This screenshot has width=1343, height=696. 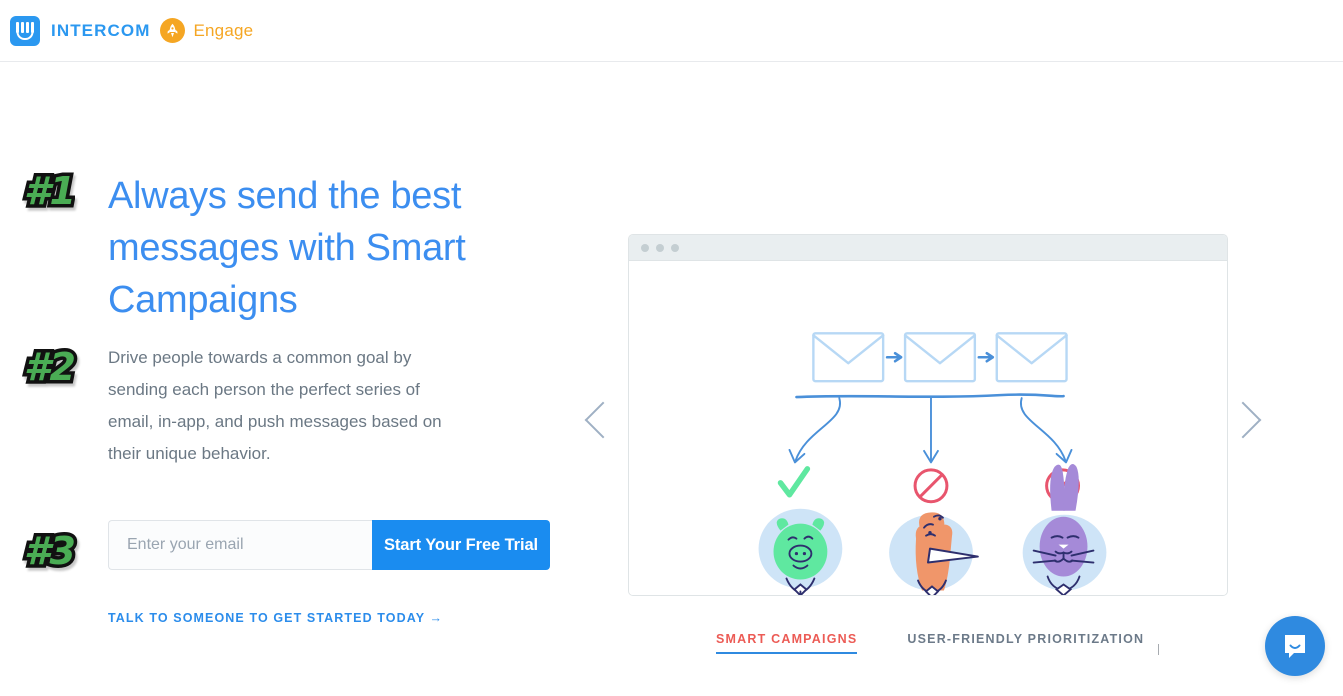 I want to click on logo-smile, so click(x=25, y=35).